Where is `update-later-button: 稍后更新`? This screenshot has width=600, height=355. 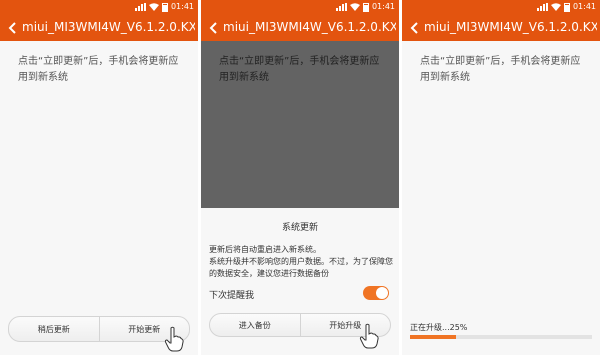 update-later-button: 稍后更新 is located at coordinates (54, 329).